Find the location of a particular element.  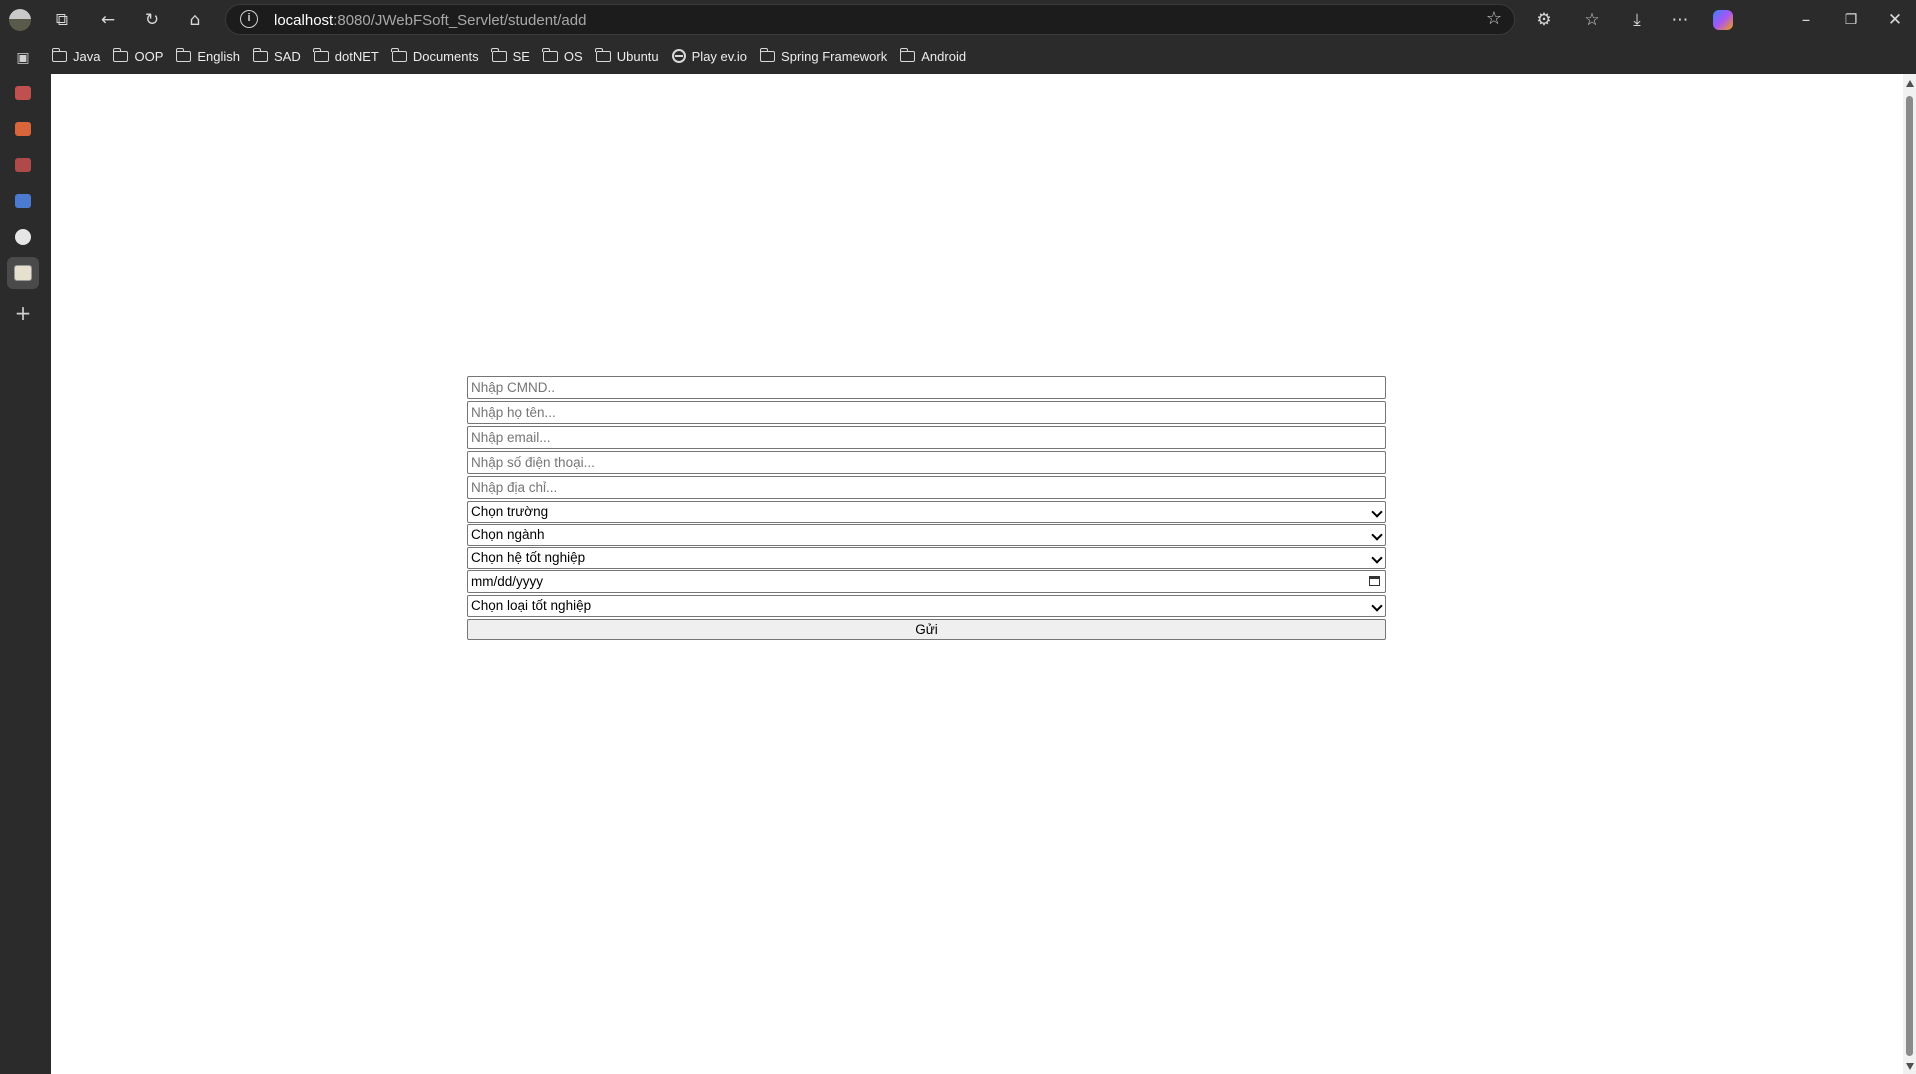

extensions-icon: ⚙ is located at coordinates (1544, 20).